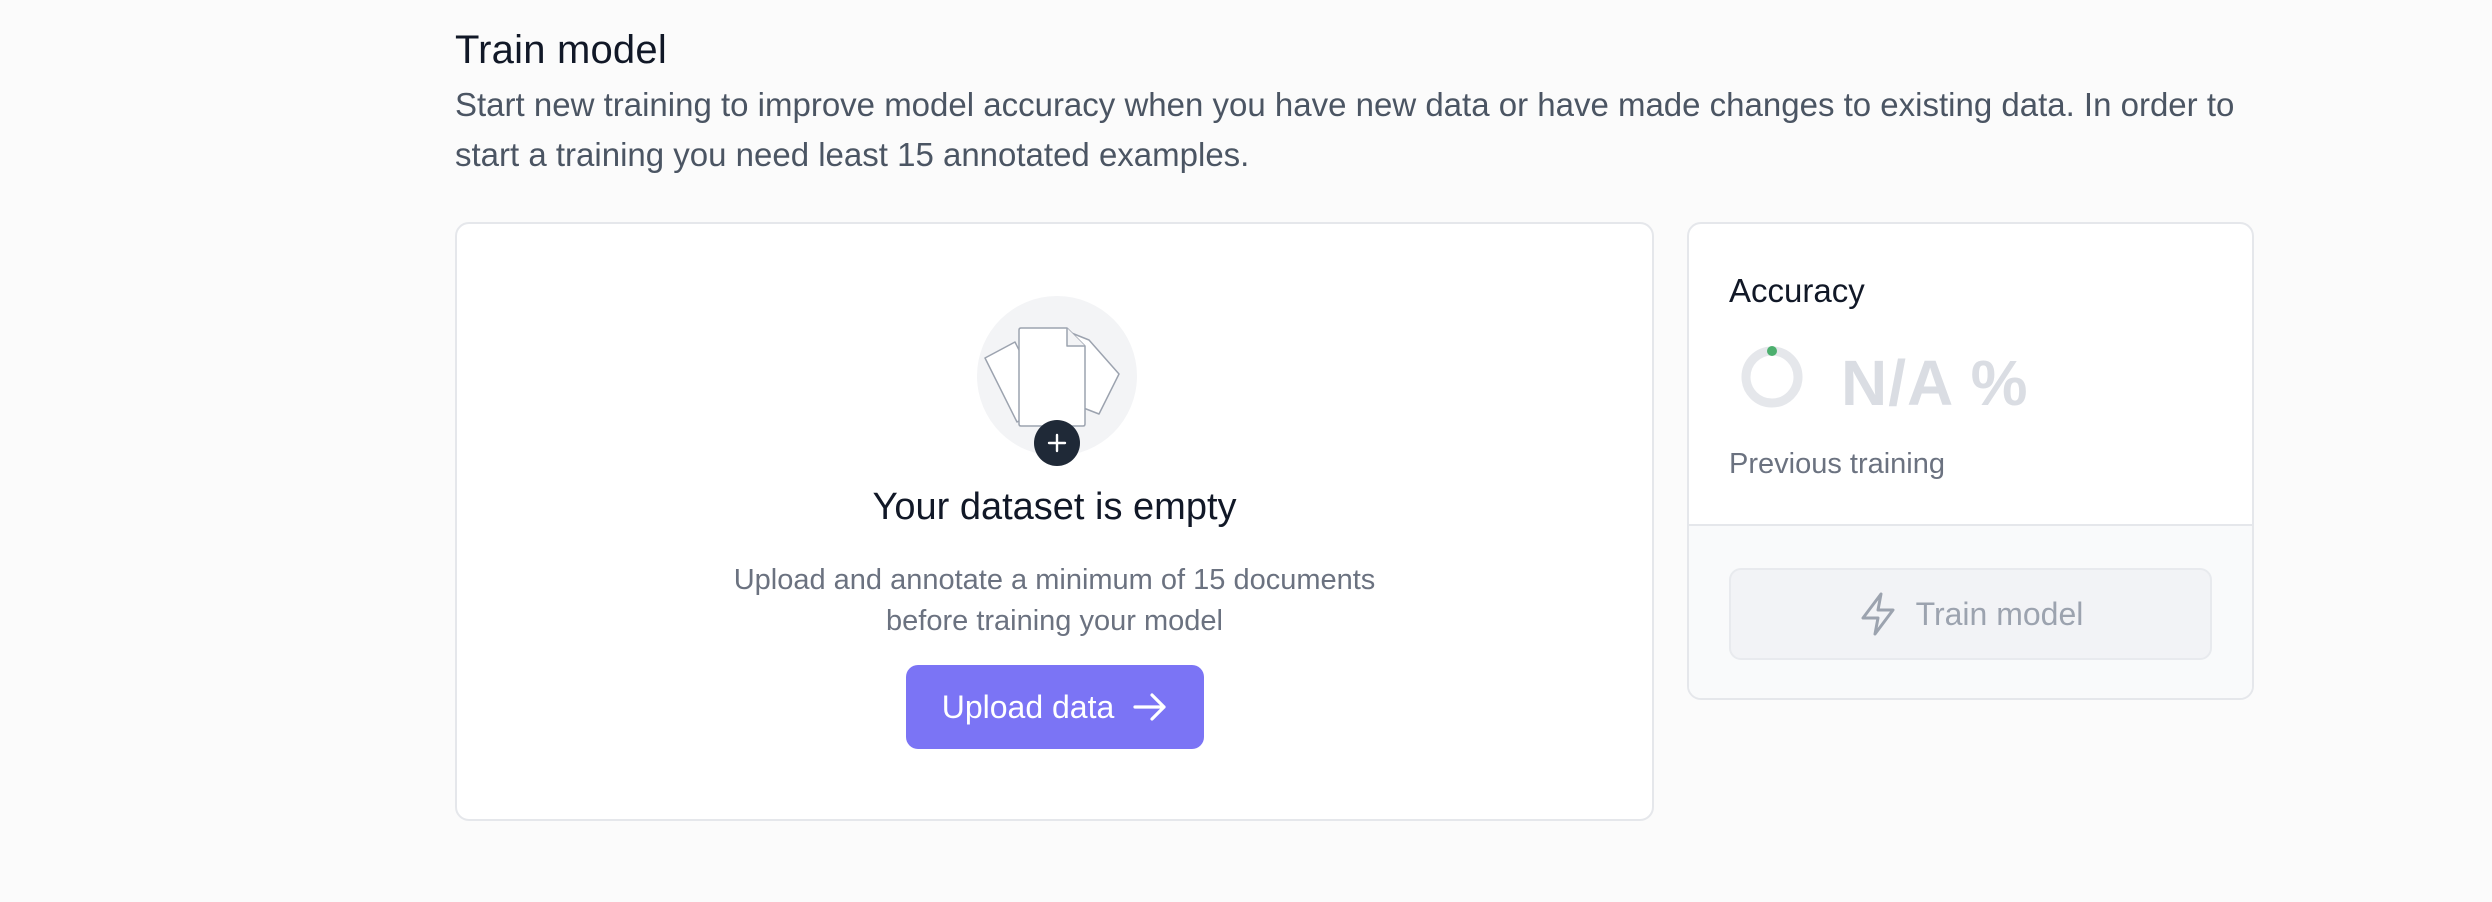  Describe the element at coordinates (1149, 707) in the screenshot. I see `arrow-right-icon` at that location.